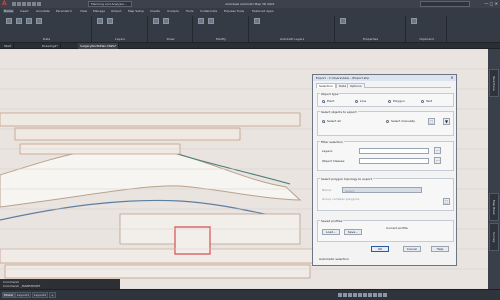 The width and height of the screenshot is (500, 300). I want to click on radio-polygon, so click(389, 101).